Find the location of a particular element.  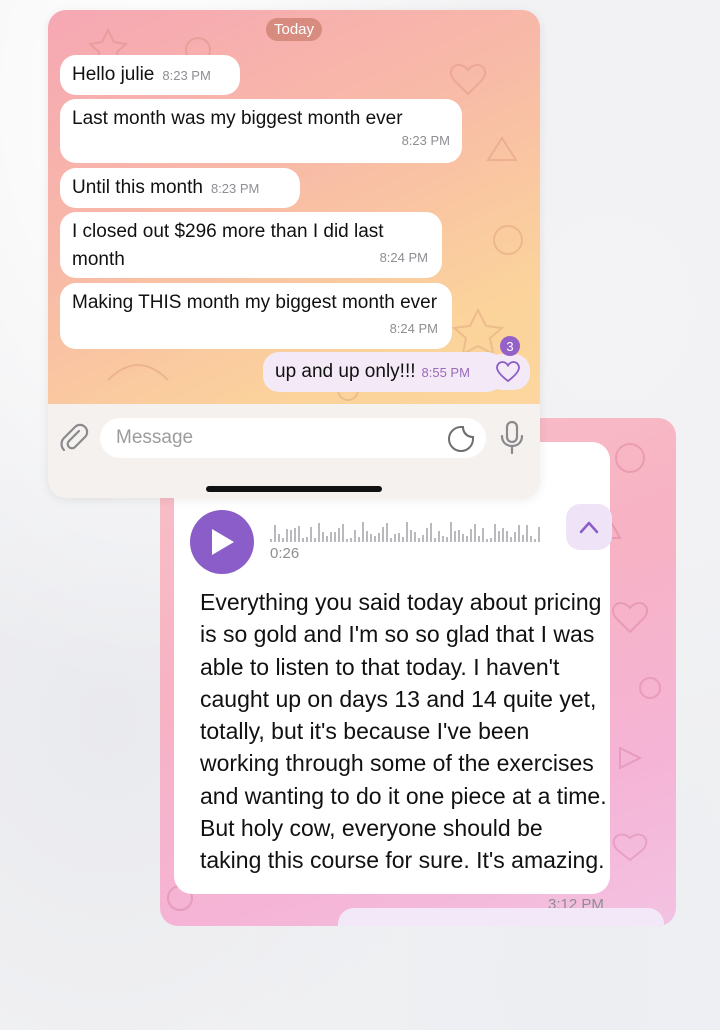

attach-button is located at coordinates (74, 438).